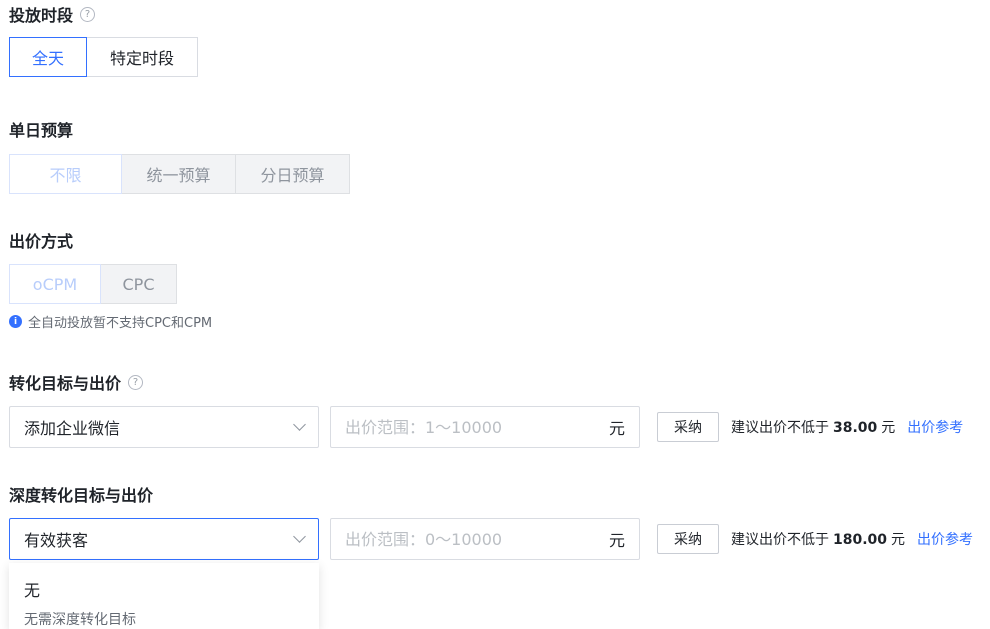  What do you see at coordinates (48, 57) in the screenshot?
I see `schedule-option-all-day: 全天` at bounding box center [48, 57].